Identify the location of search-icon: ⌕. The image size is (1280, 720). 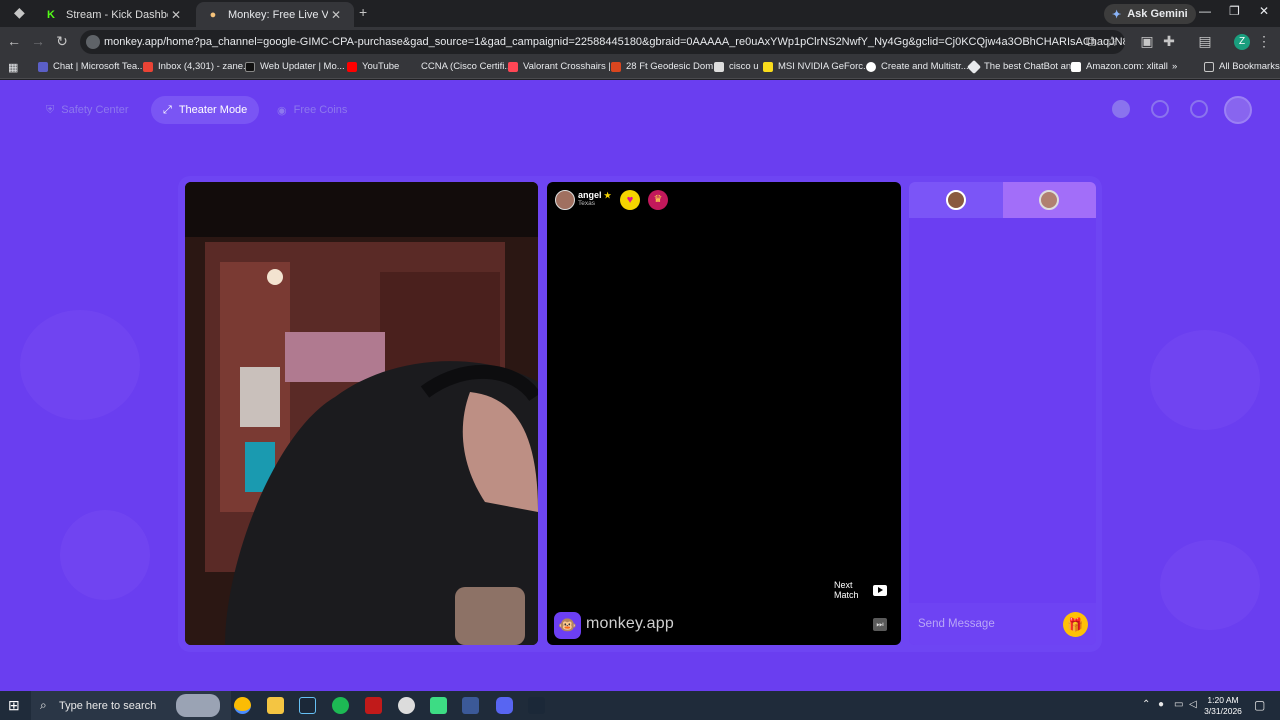
(43, 705).